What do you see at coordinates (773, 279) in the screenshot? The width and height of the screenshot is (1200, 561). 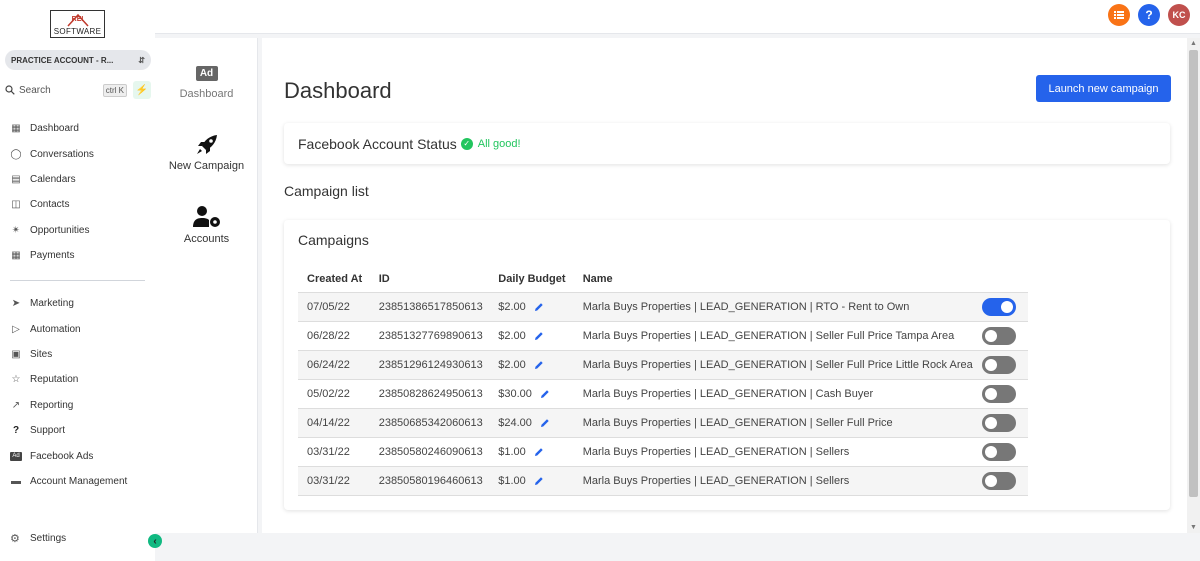 I see `column-name: Name` at bounding box center [773, 279].